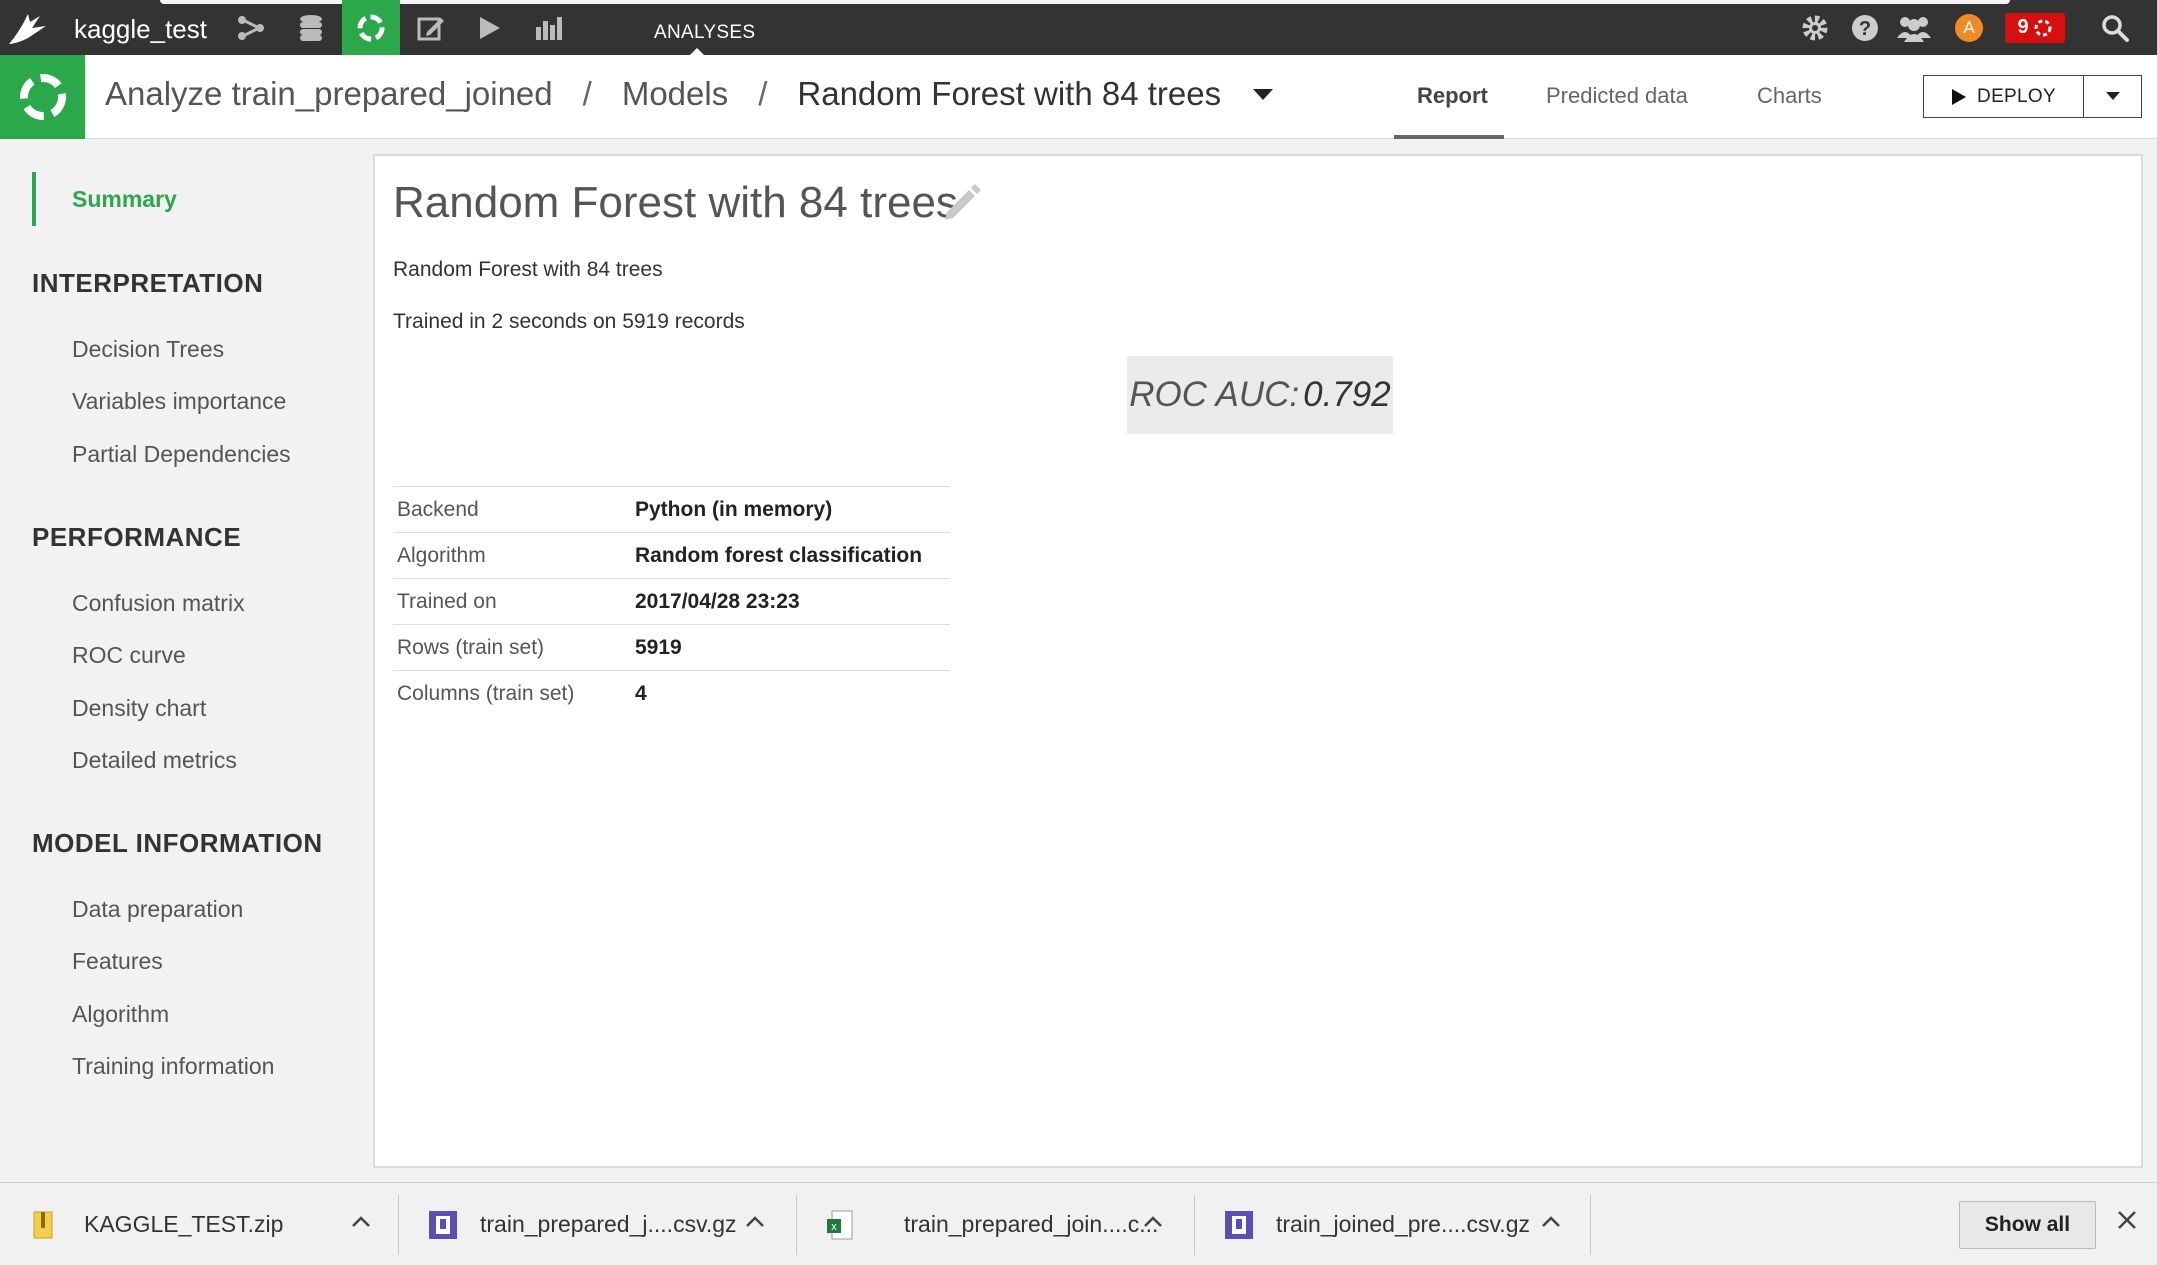  Describe the element at coordinates (2027, 1225) in the screenshot. I see `show-all-downloads-button: Show all` at that location.